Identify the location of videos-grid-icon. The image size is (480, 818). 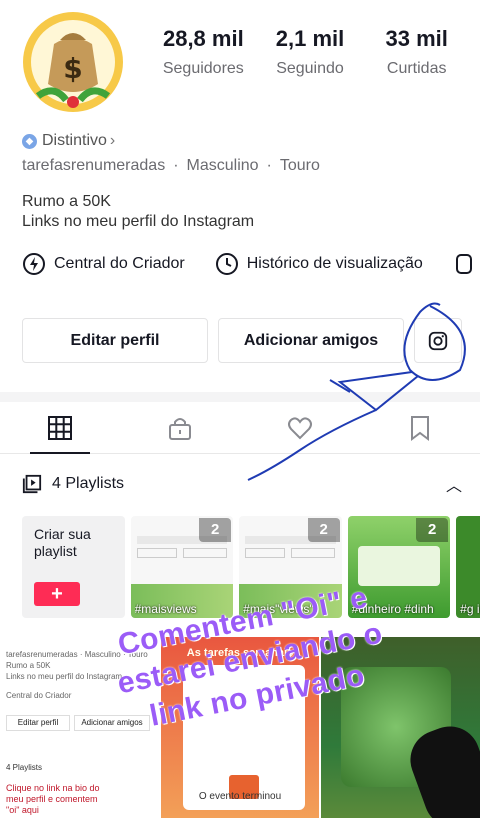
(60, 427).